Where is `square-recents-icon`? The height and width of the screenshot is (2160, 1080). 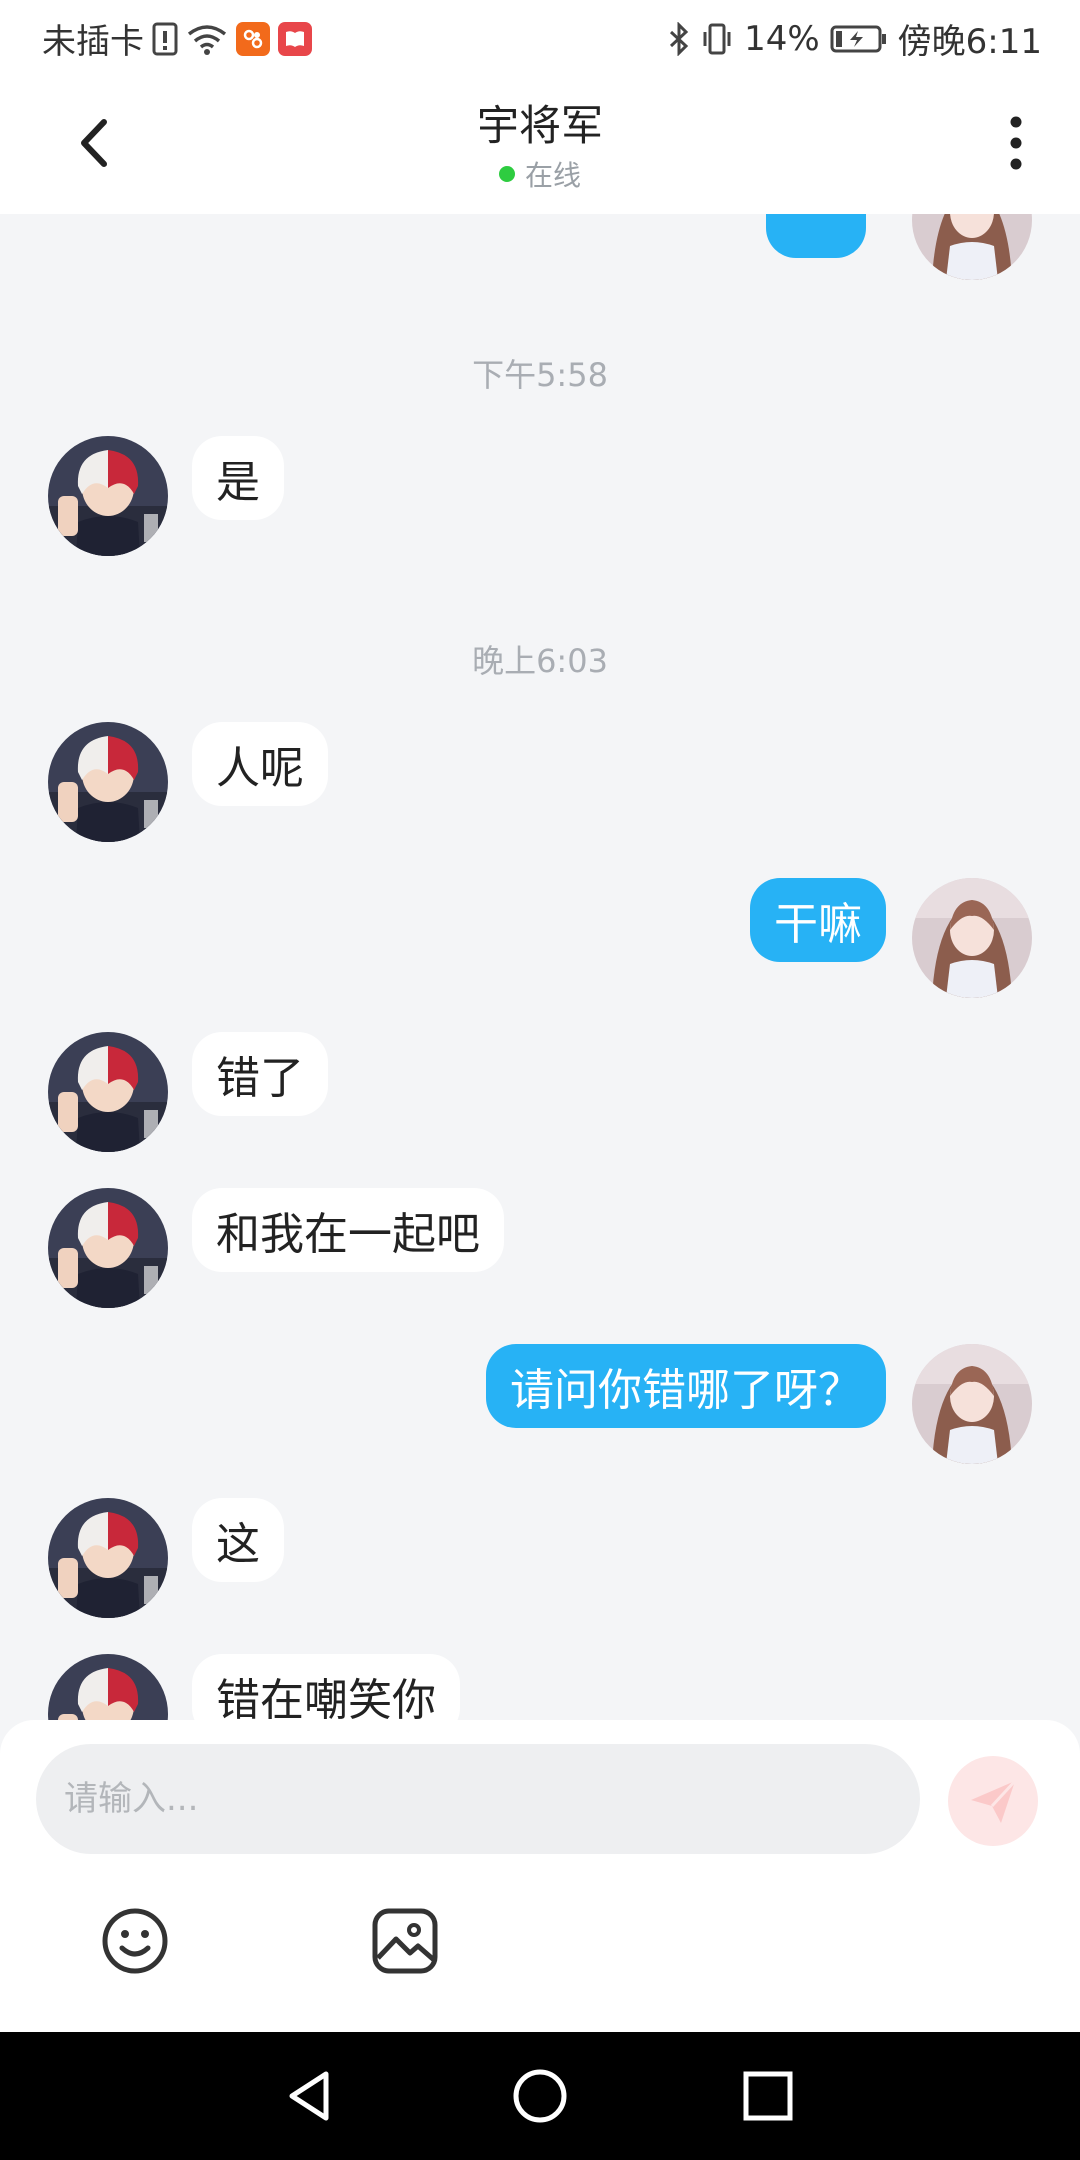
square-recents-icon is located at coordinates (768, 2096).